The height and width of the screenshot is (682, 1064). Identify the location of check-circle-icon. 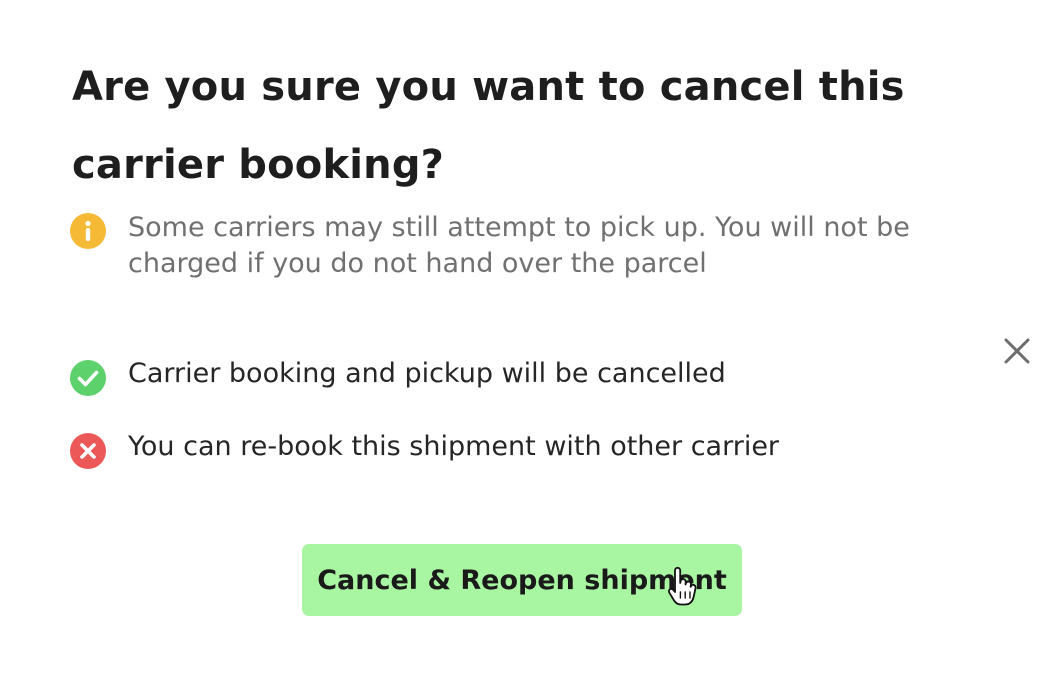
(88, 378).